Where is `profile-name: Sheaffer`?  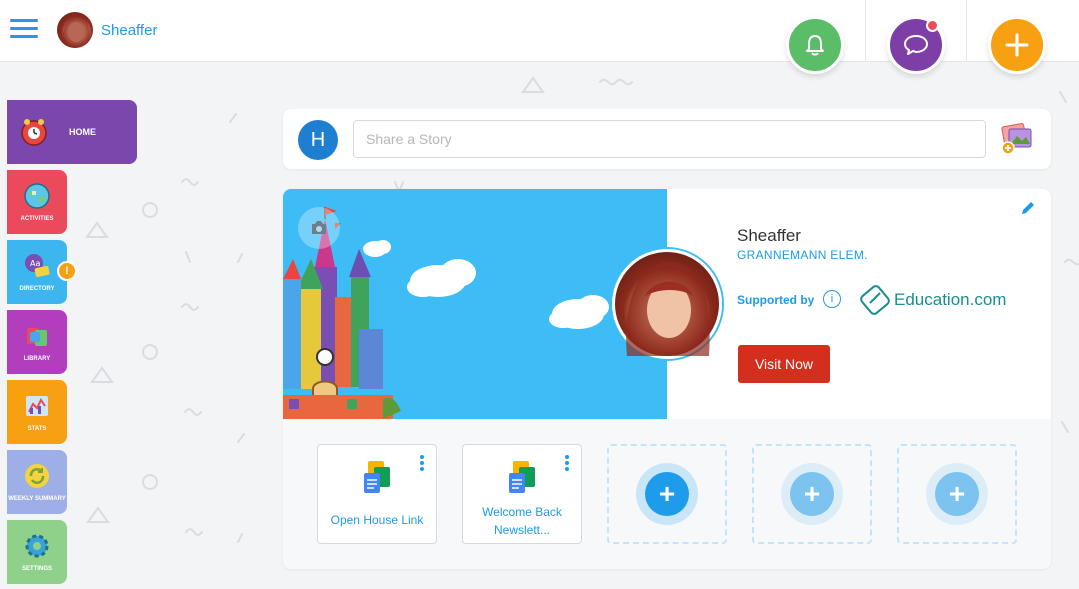
profile-name: Sheaffer is located at coordinates (769, 235).